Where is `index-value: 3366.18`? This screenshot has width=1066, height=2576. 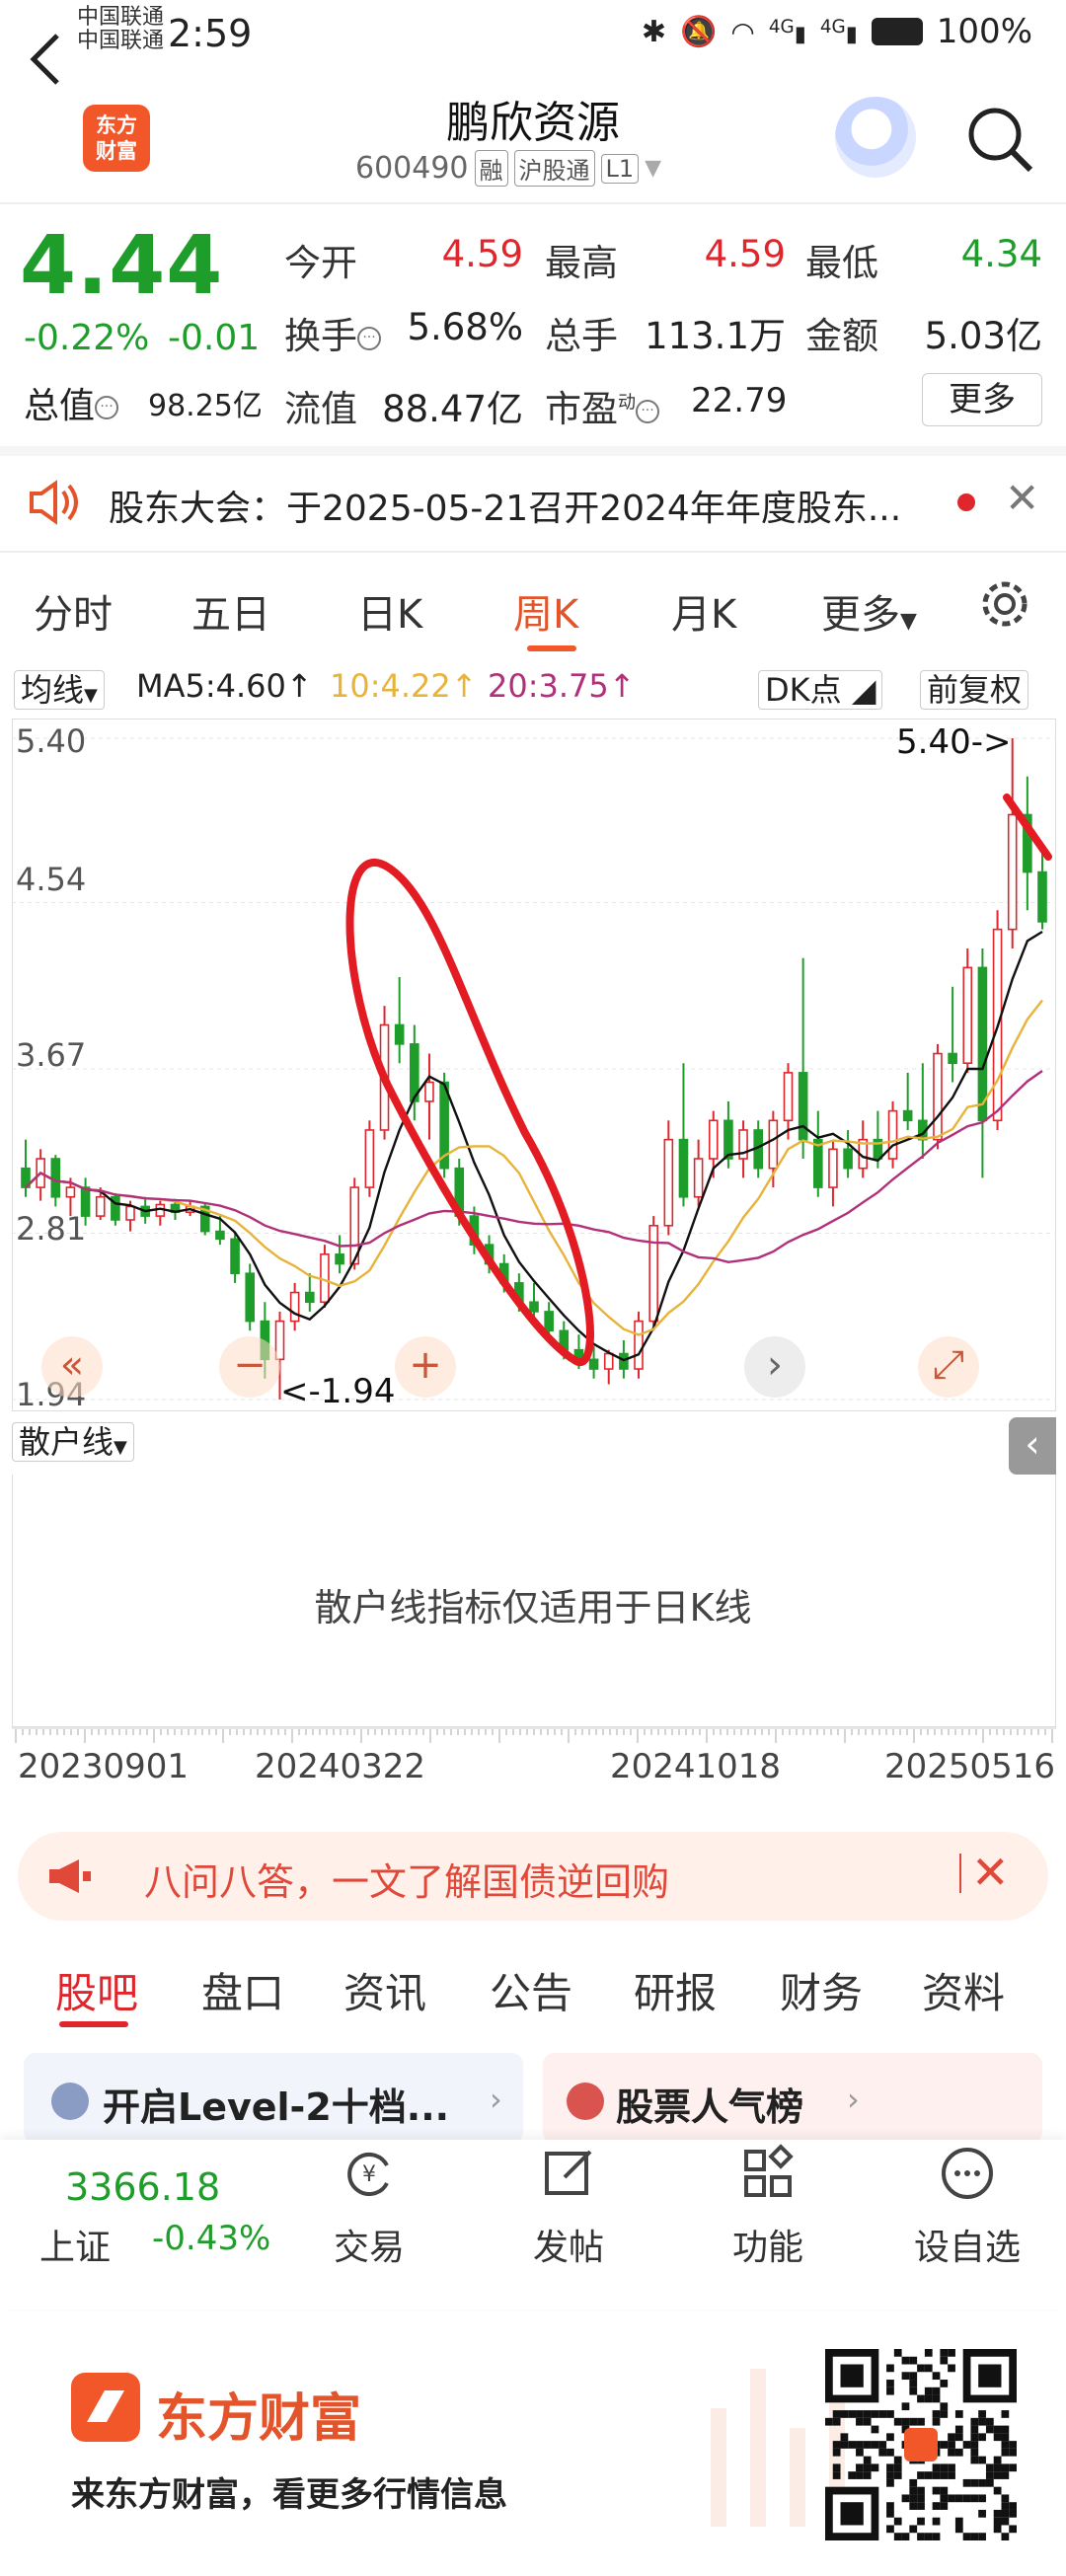
index-value: 3366.18 is located at coordinates (142, 2187).